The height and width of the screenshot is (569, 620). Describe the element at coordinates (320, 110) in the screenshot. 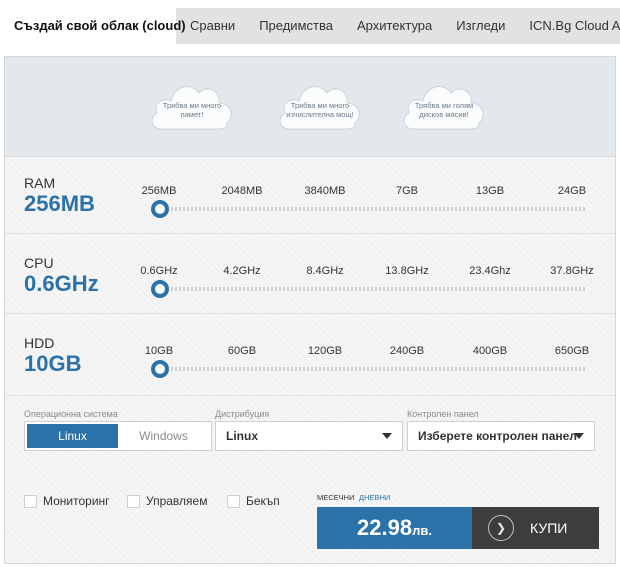

I see `preset-cpu-text: Трябва ми много изчислителна мощ!` at that location.